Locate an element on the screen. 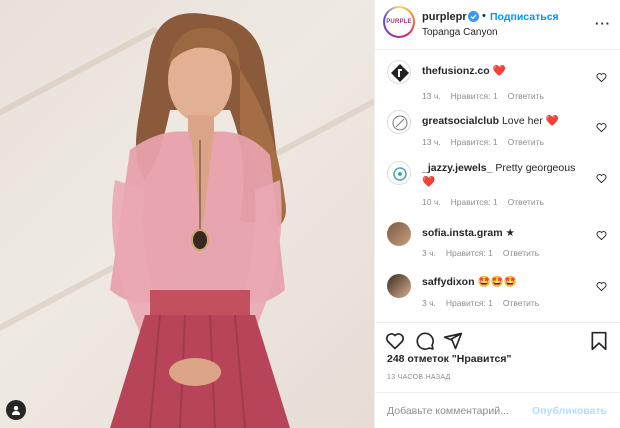  comment-meta: 10 ч. Нравится: 1 Ответить is located at coordinates (483, 202).